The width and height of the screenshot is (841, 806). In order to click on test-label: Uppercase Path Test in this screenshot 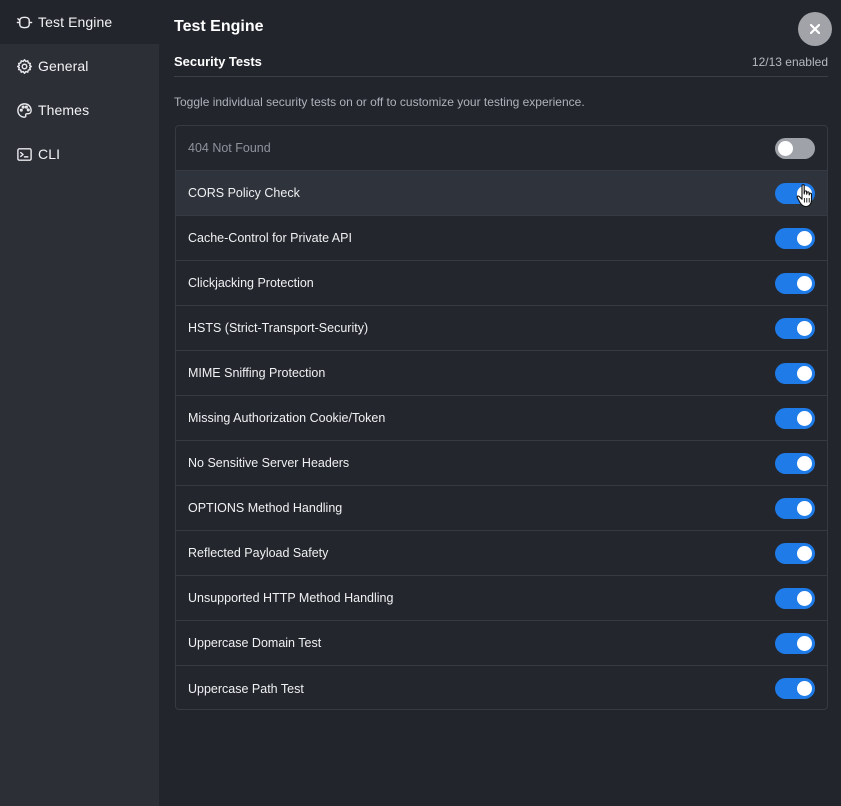, I will do `click(246, 688)`.